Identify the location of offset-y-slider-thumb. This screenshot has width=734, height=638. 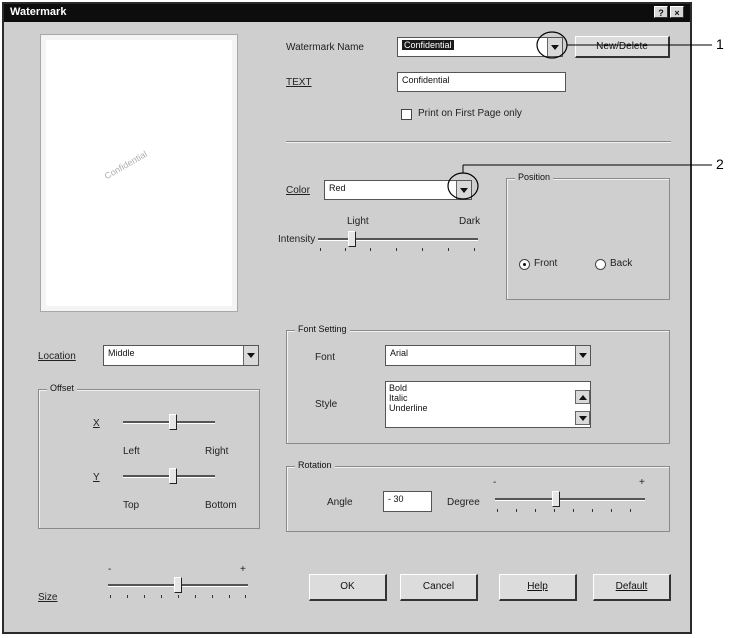
(173, 476).